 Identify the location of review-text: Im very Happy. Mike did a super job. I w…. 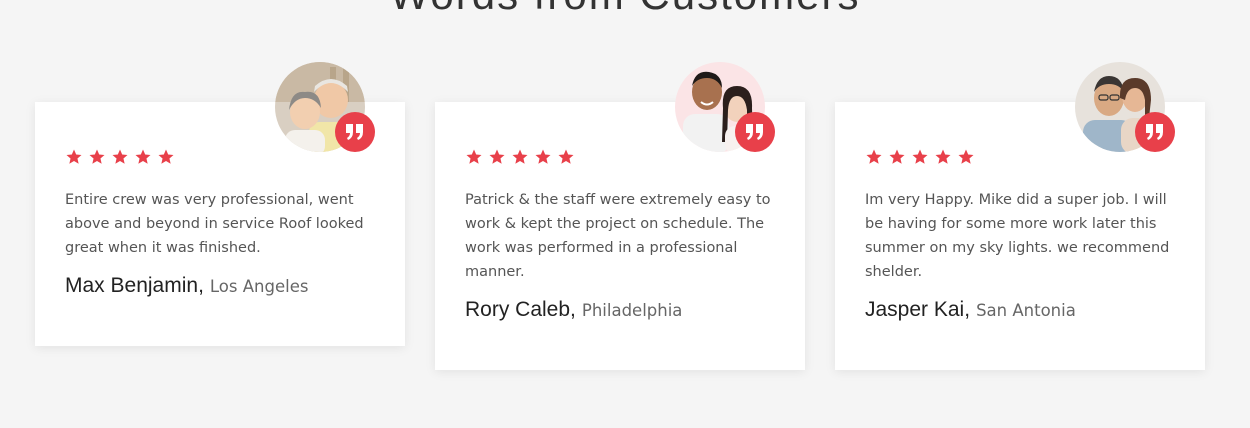
(1017, 236).